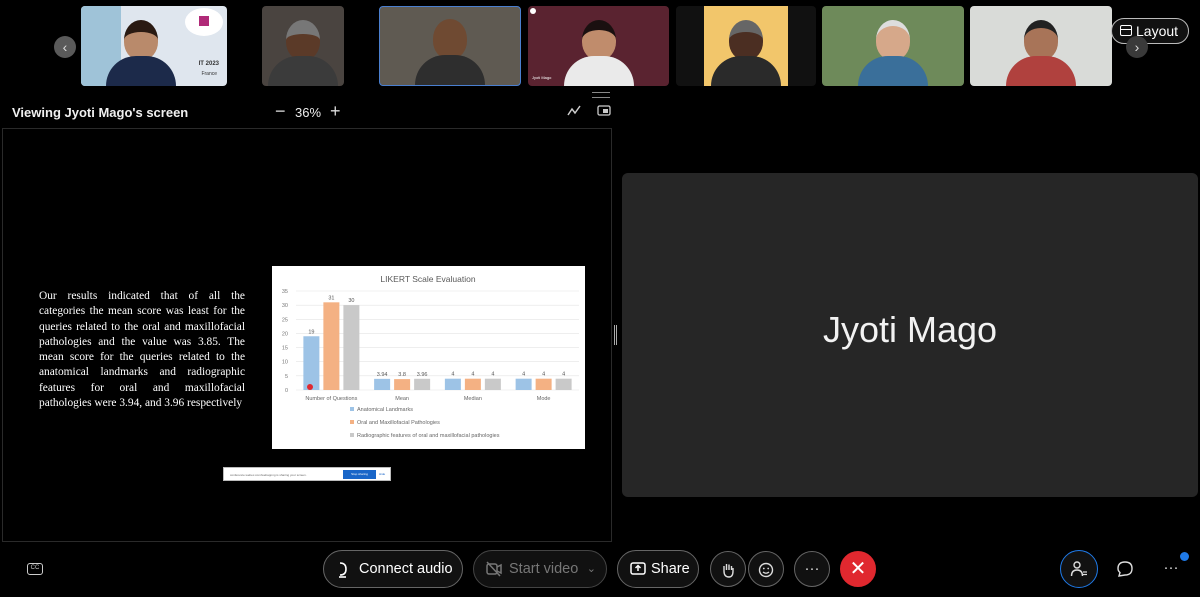 The image size is (1200, 597). What do you see at coordinates (544, 569) in the screenshot?
I see `start-video-label: Start video` at bounding box center [544, 569].